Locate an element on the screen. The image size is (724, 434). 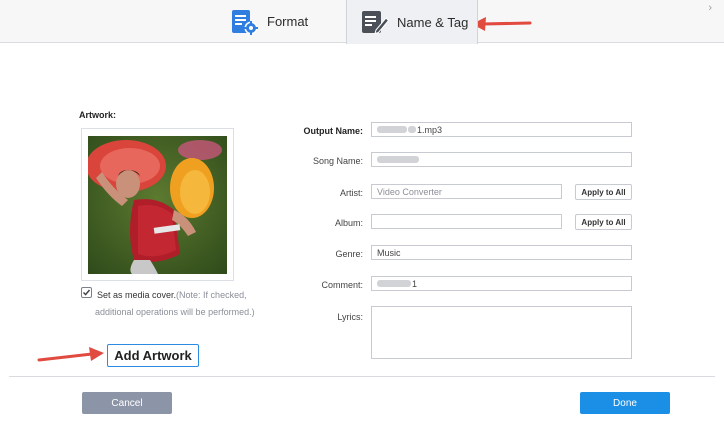
format-settings-icon is located at coordinates (245, 22).